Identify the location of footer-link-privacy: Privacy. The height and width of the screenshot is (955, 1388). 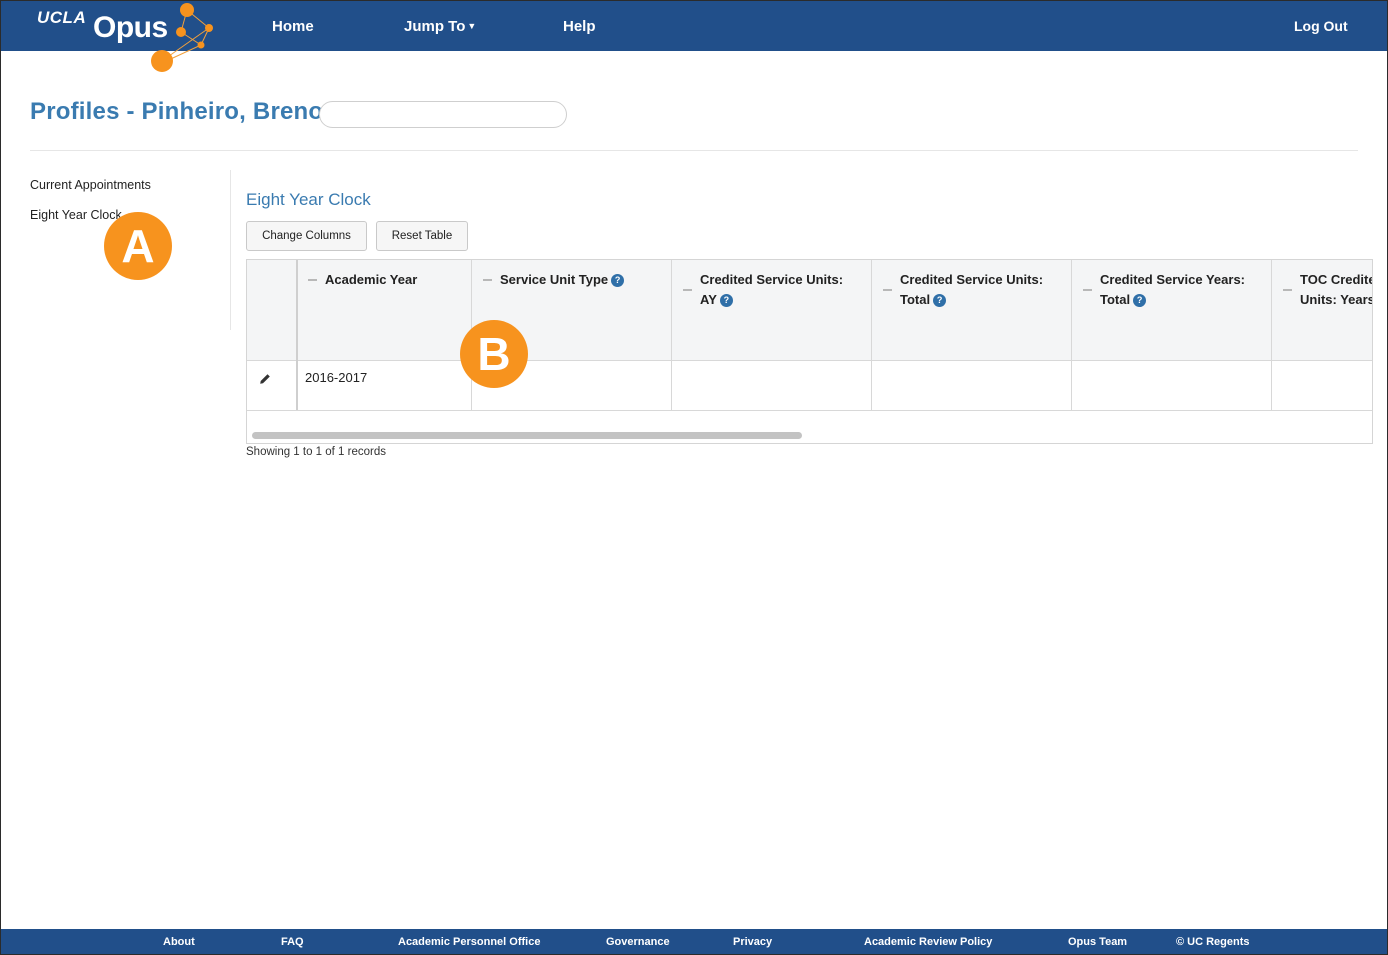
(752, 942).